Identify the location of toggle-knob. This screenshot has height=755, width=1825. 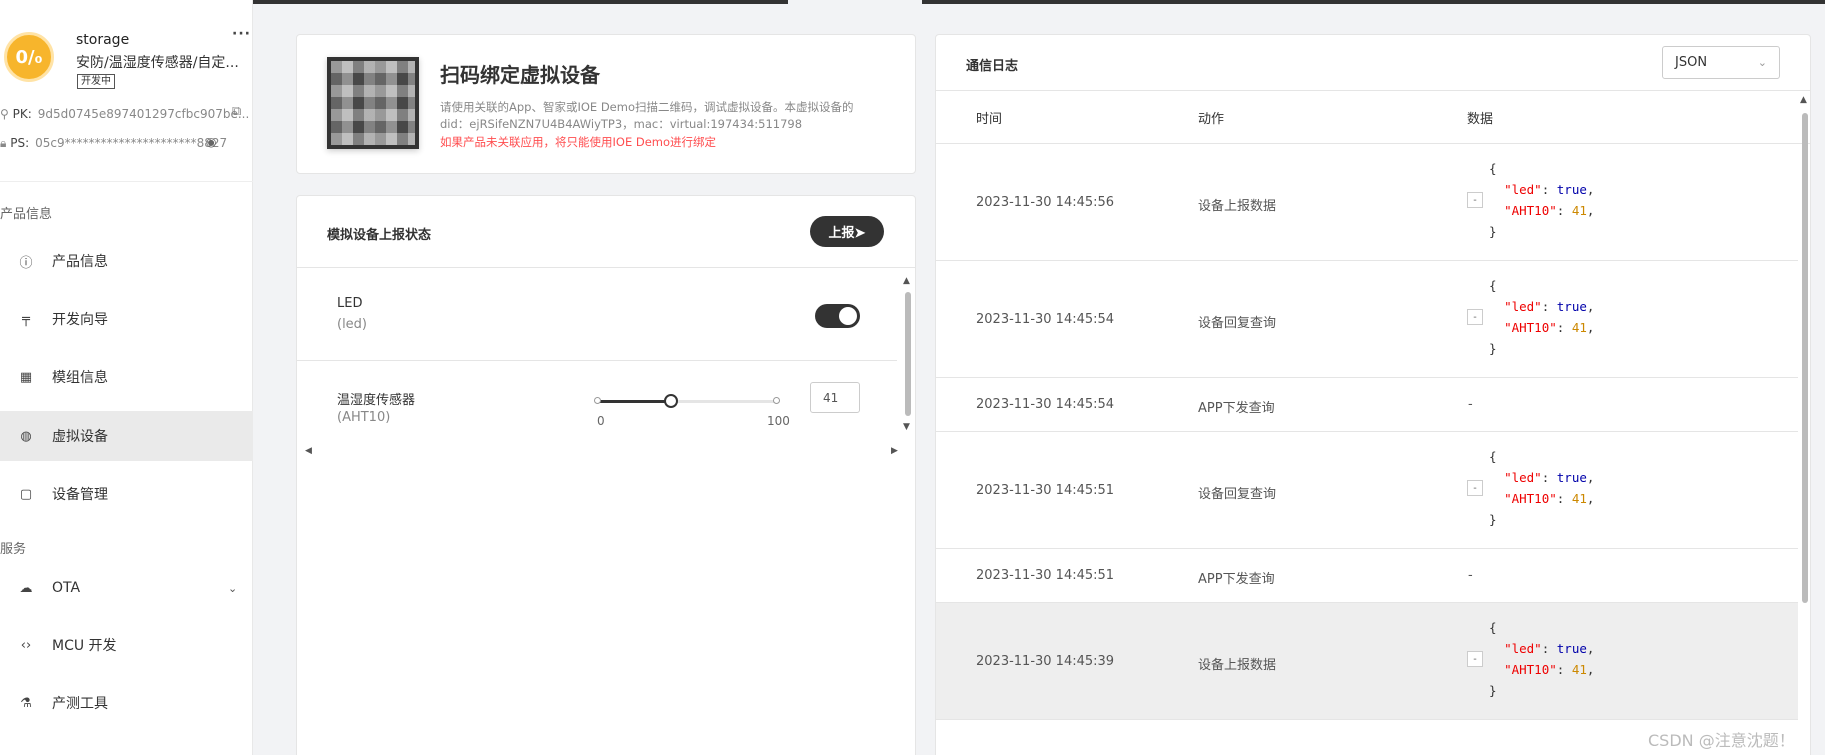
(848, 316).